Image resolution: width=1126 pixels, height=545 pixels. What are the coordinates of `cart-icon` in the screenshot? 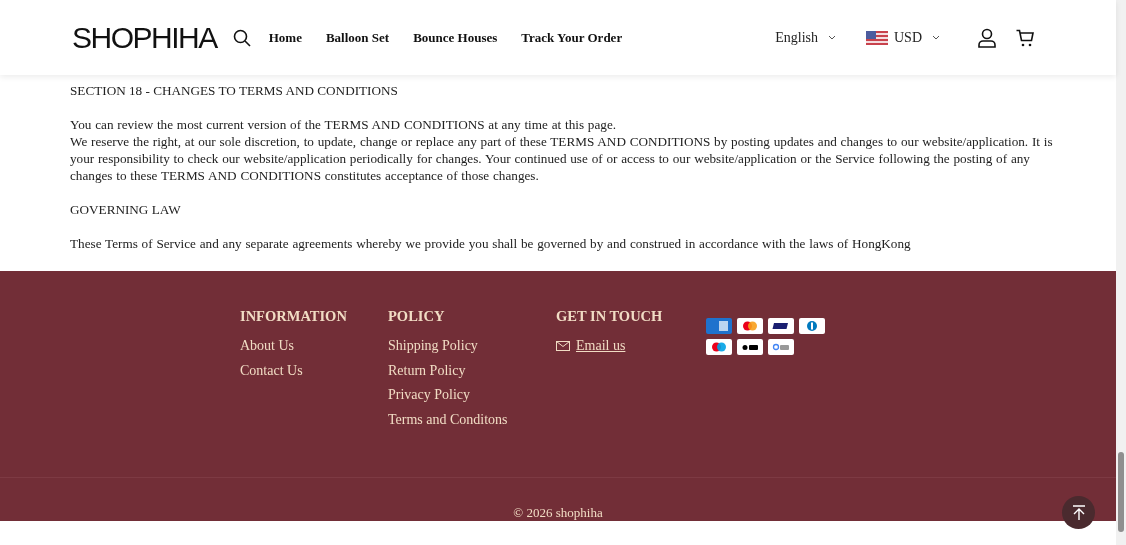 It's located at (1025, 37).